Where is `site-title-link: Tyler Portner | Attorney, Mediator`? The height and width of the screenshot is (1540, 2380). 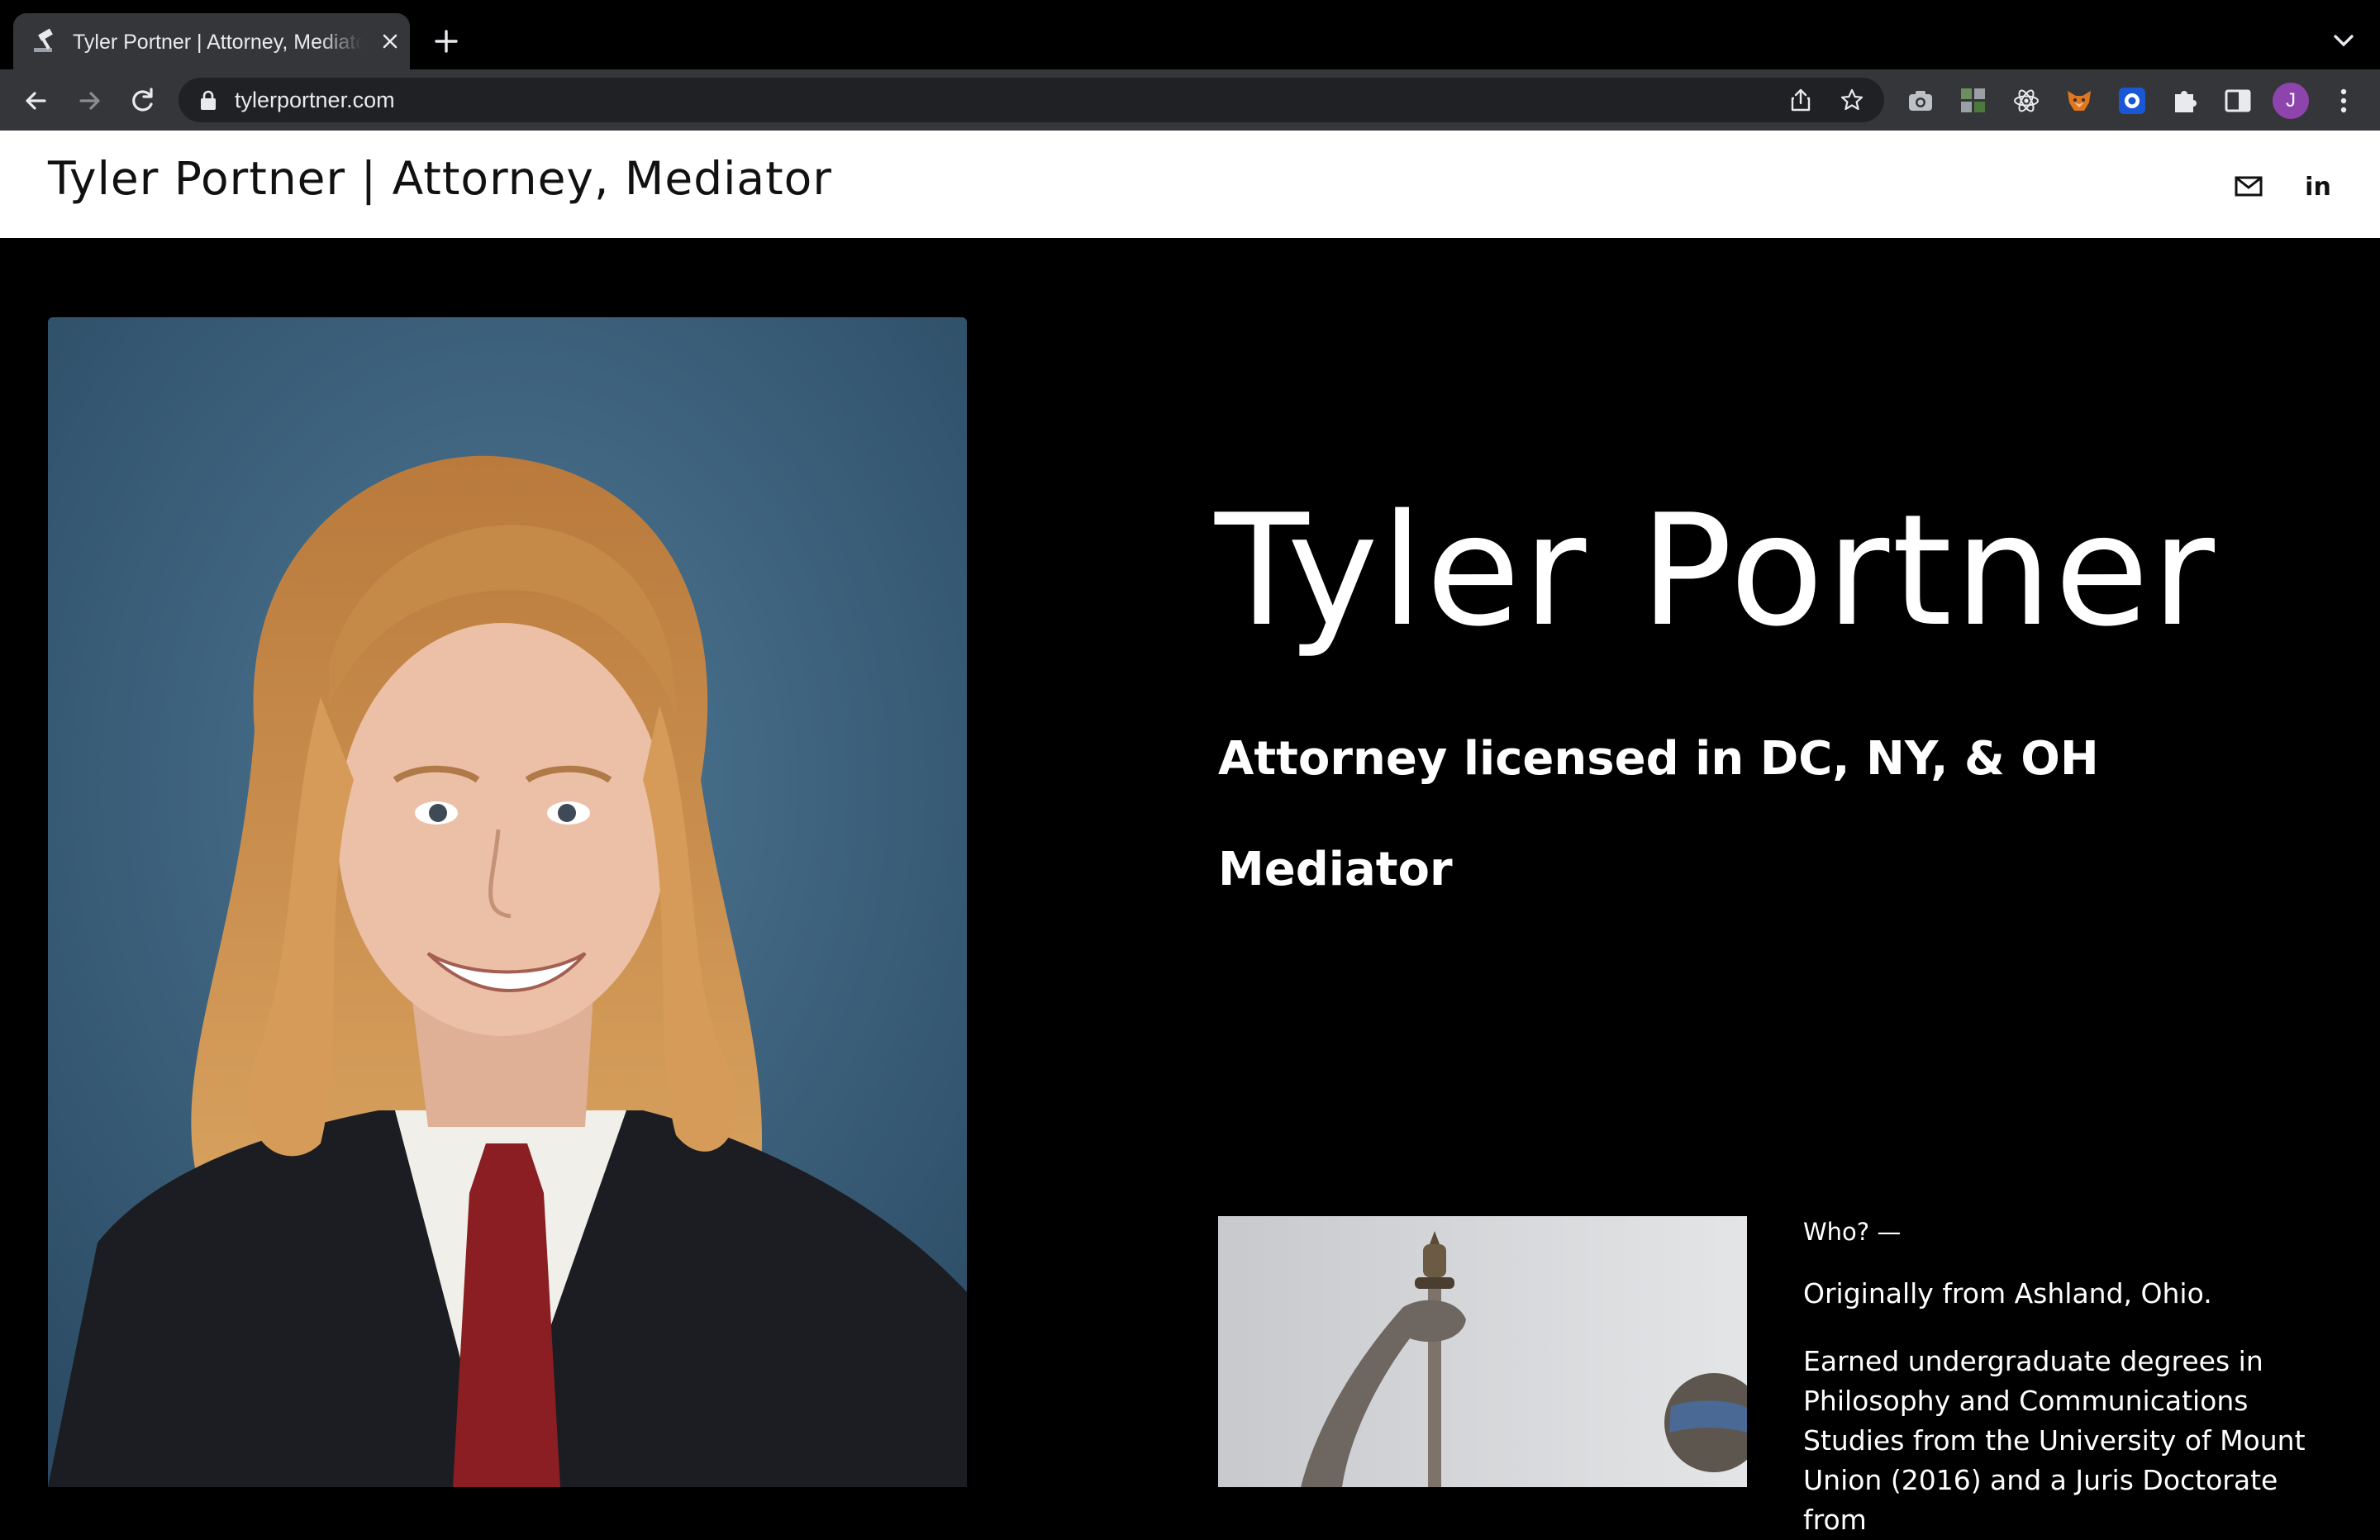 site-title-link: Tyler Portner | Attorney, Mediator is located at coordinates (440, 178).